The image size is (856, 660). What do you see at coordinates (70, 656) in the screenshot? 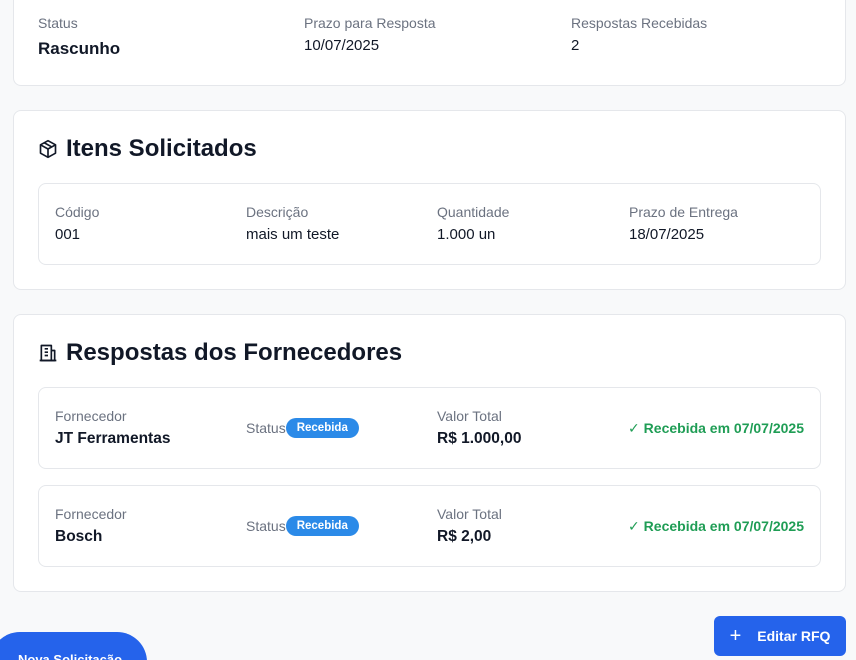
I see `new-request-label: Nova Solicitação` at bounding box center [70, 656].